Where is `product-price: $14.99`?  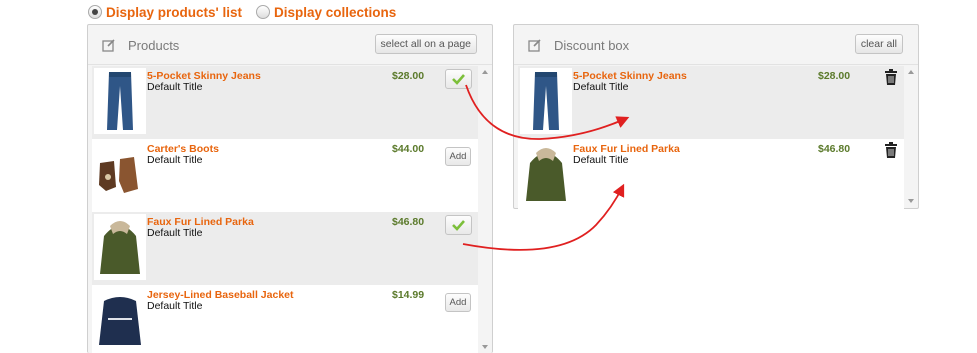
product-price: $14.99 is located at coordinates (408, 295).